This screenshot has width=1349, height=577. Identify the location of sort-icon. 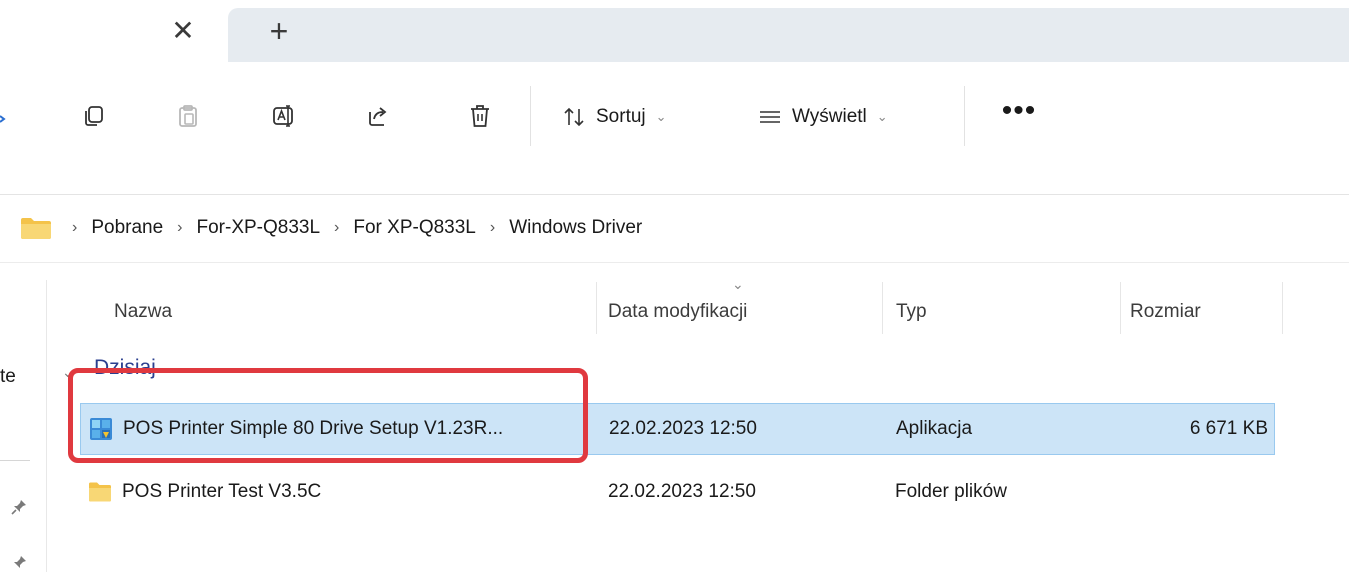
(574, 117).